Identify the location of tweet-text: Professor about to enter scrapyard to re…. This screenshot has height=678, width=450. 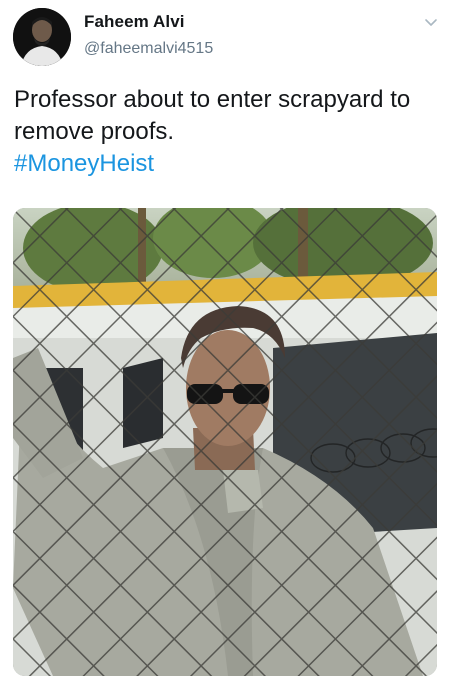
(224, 132).